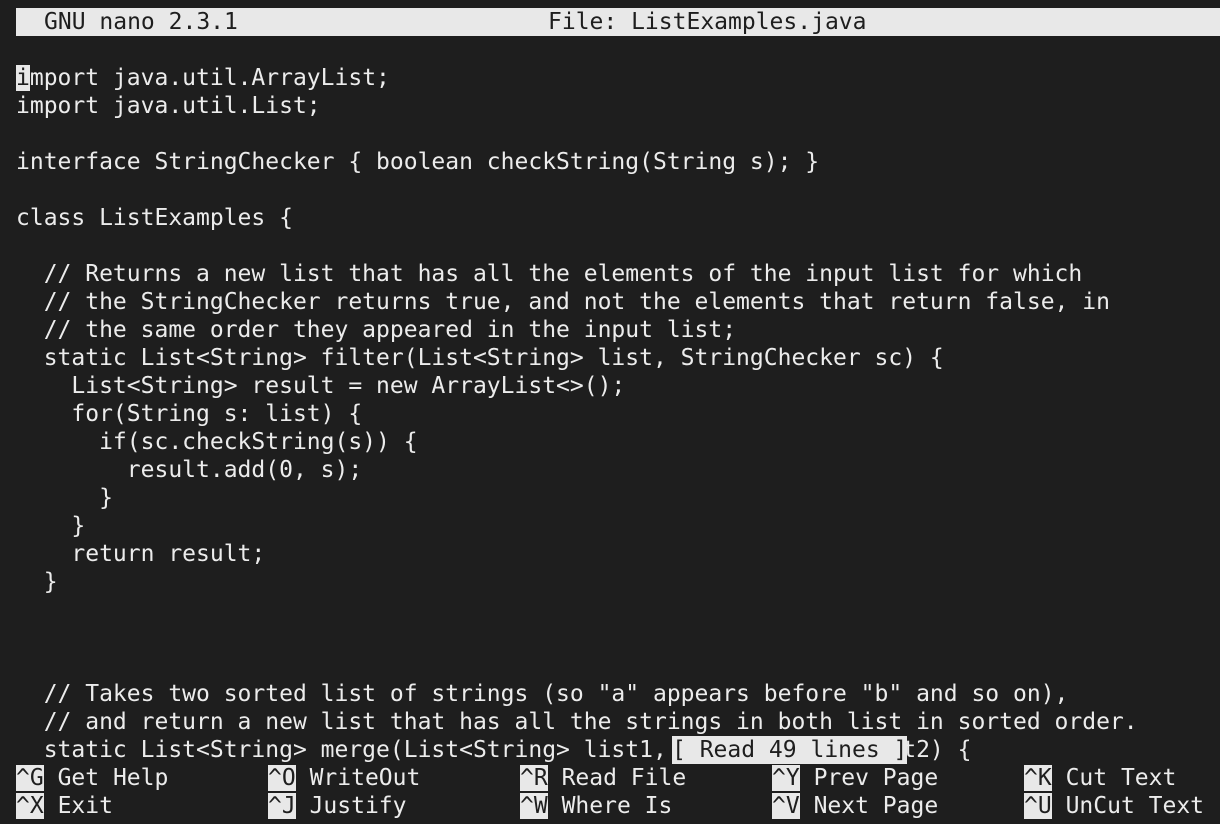 The width and height of the screenshot is (1220, 824). I want to click on title-bar: GNU nano 2.3.1 File: ListExamples.java, so click(618, 22).